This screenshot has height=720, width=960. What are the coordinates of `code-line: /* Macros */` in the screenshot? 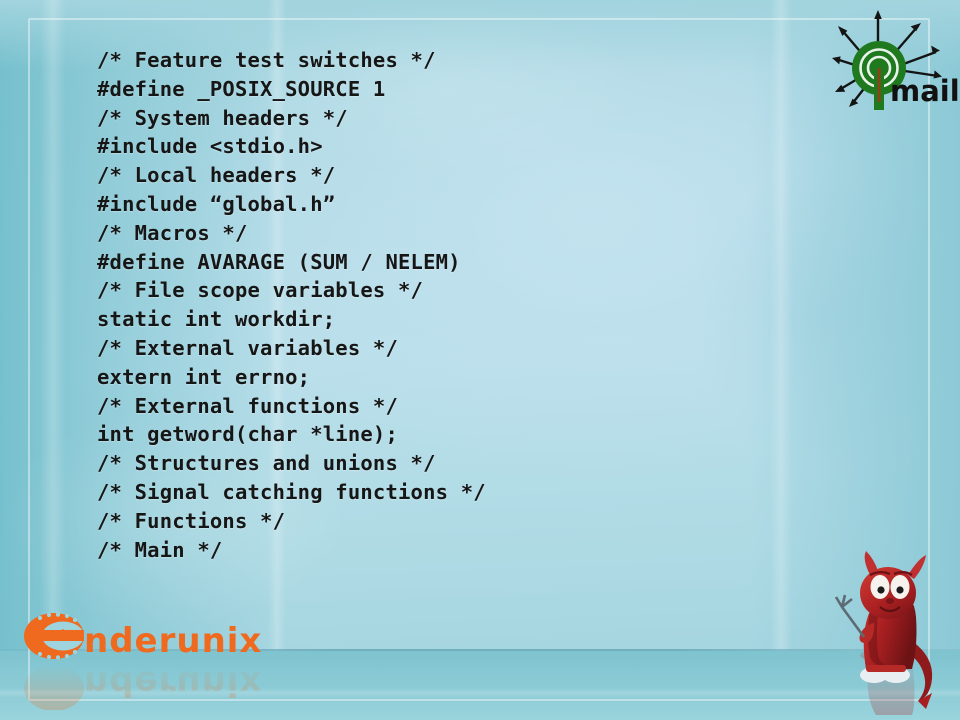 It's located at (172, 232).